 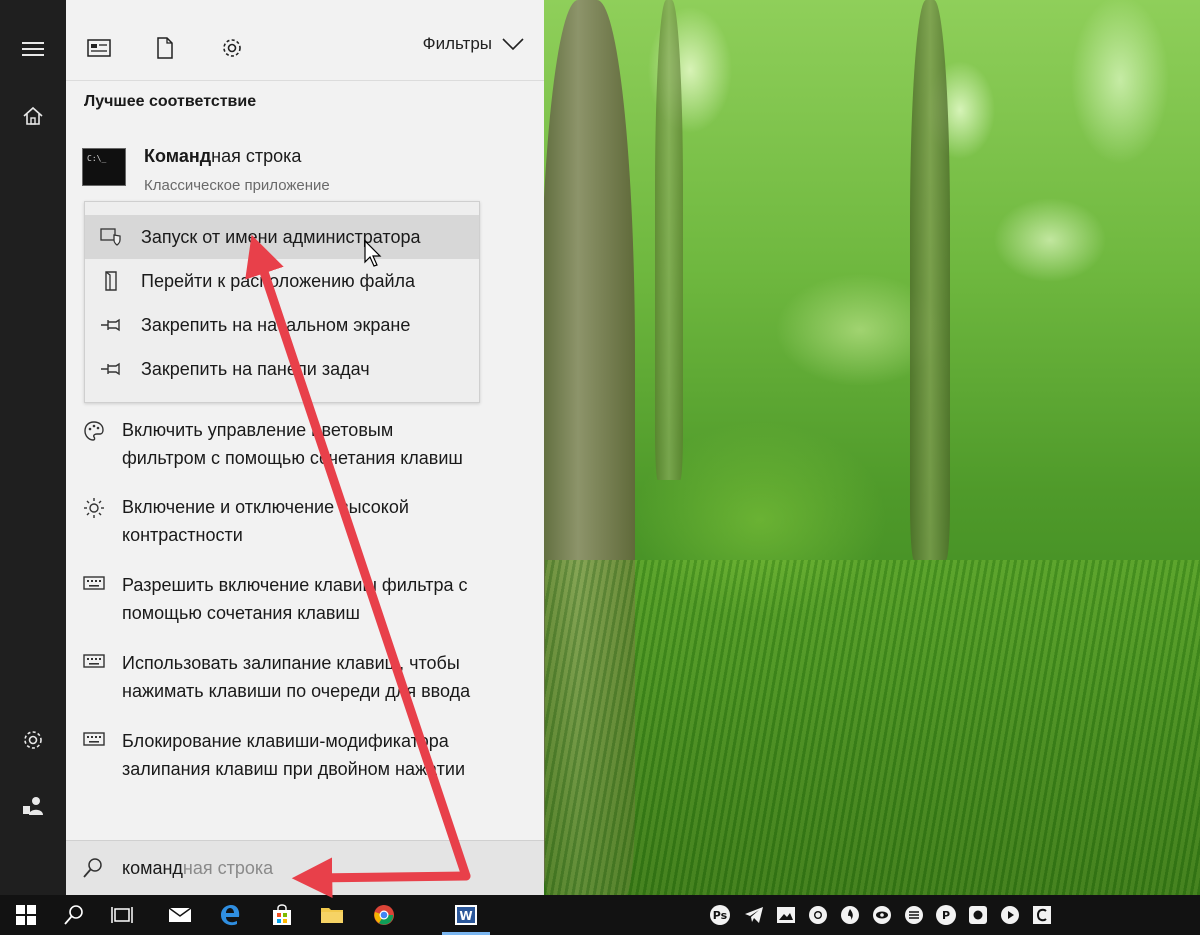 What do you see at coordinates (152, 868) in the screenshot?
I see `search-typed-text: команд` at bounding box center [152, 868].